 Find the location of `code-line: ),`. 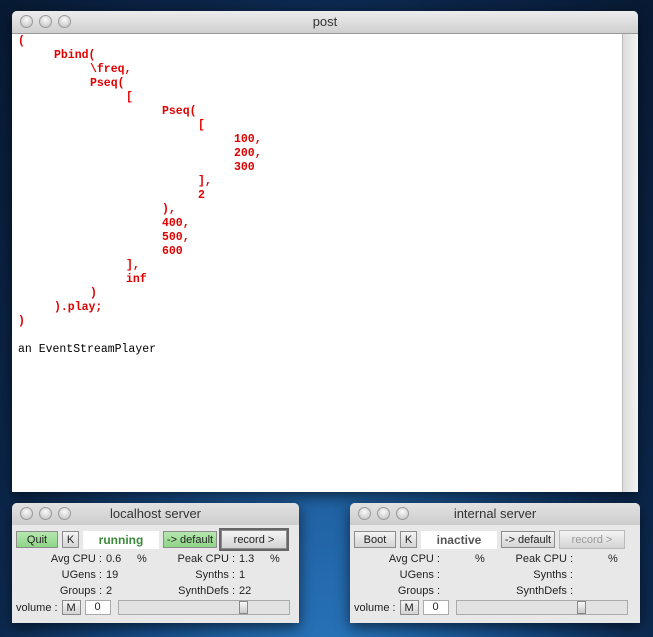

code-line: ), is located at coordinates (169, 209).